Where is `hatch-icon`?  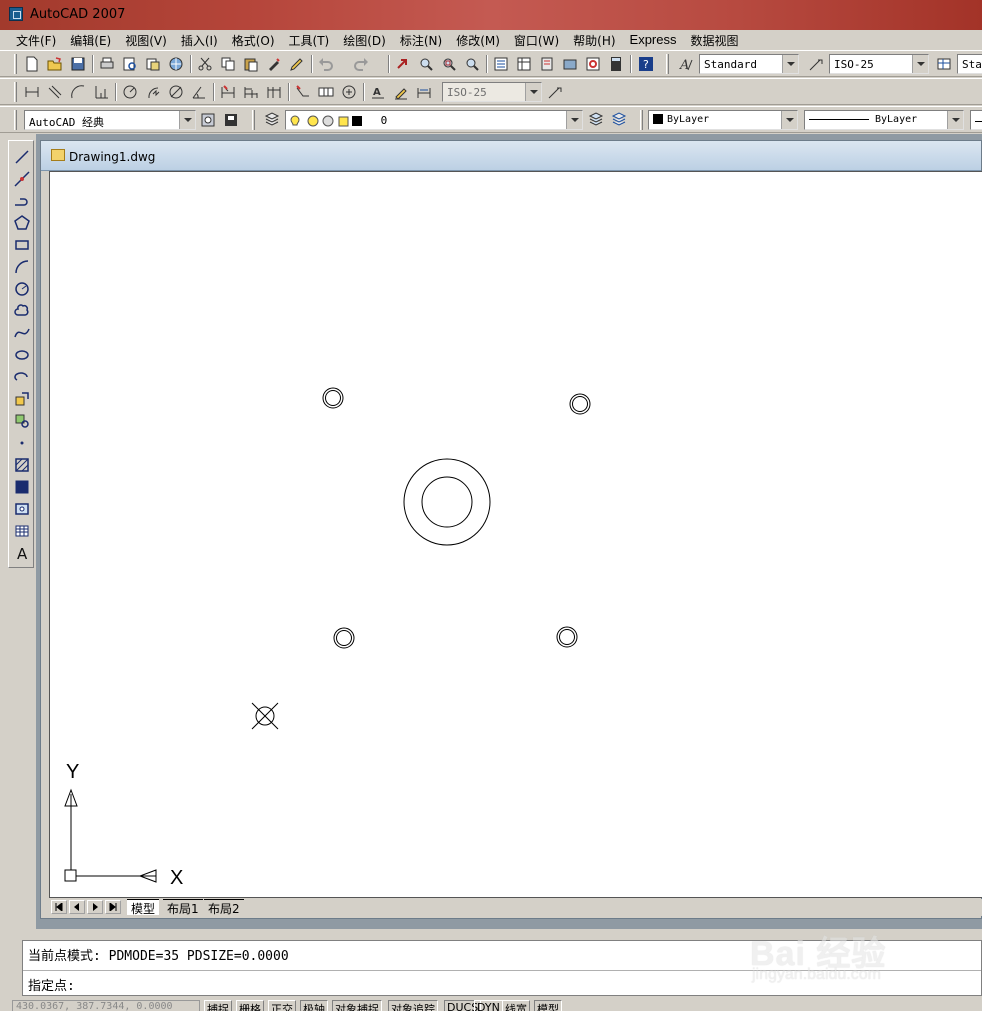 hatch-icon is located at coordinates (22, 465).